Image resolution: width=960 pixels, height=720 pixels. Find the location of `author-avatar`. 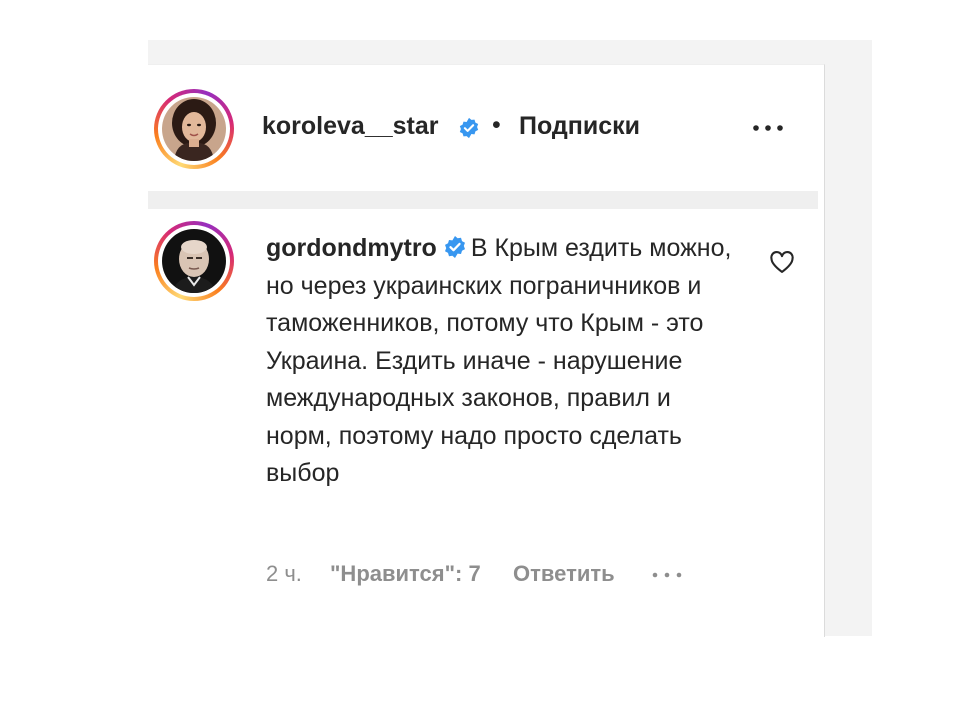

author-avatar is located at coordinates (194, 129).